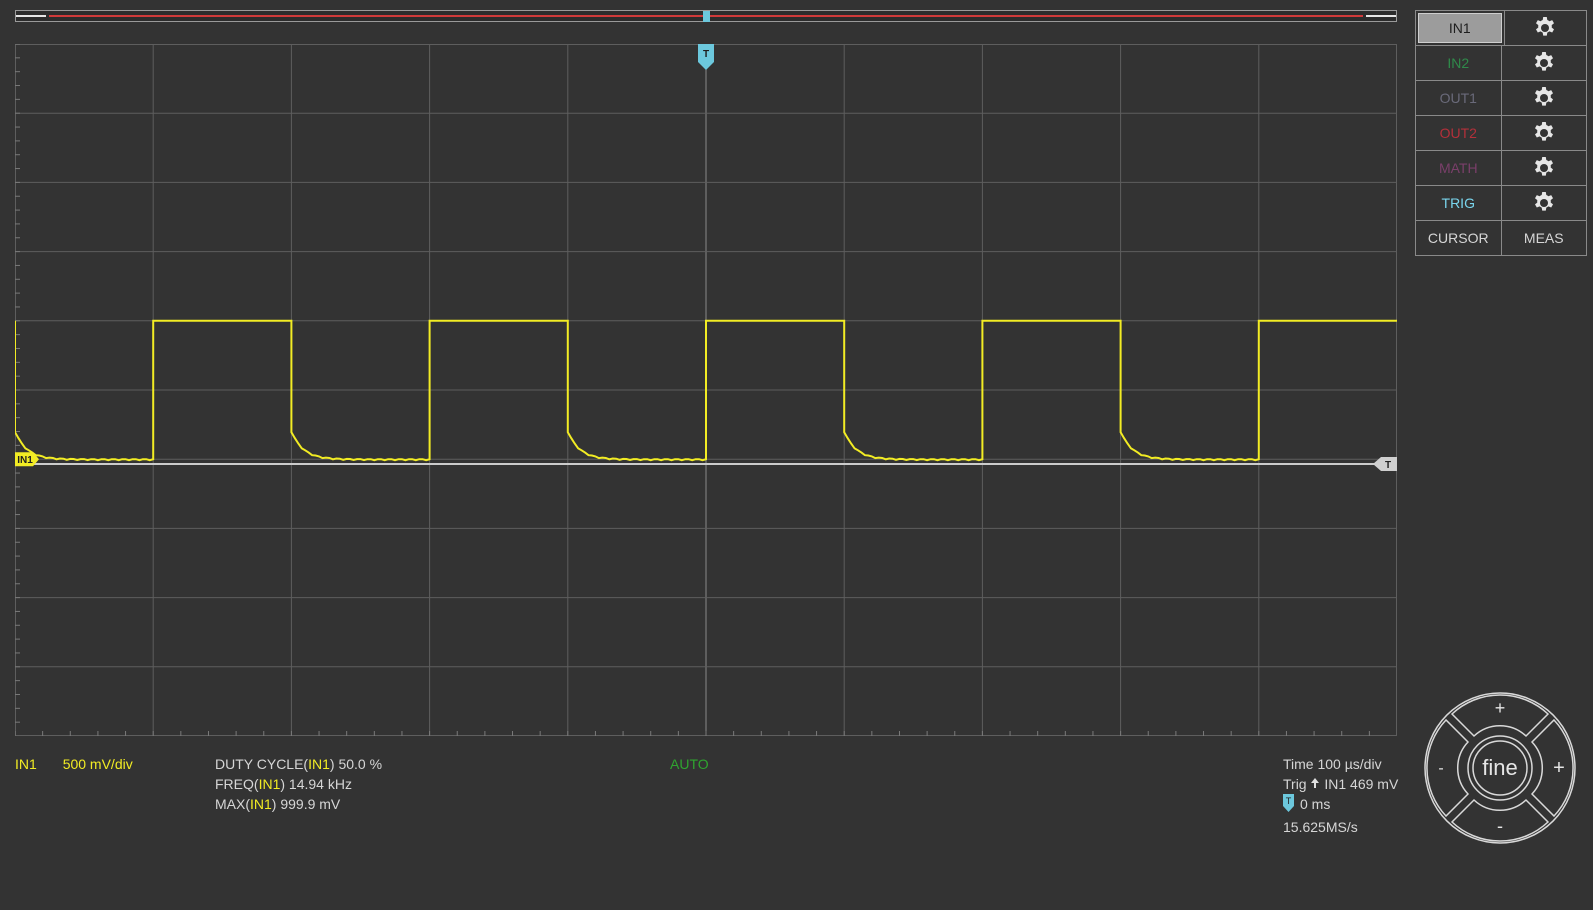  I want to click on buffer-trigger-position, so click(706, 16).